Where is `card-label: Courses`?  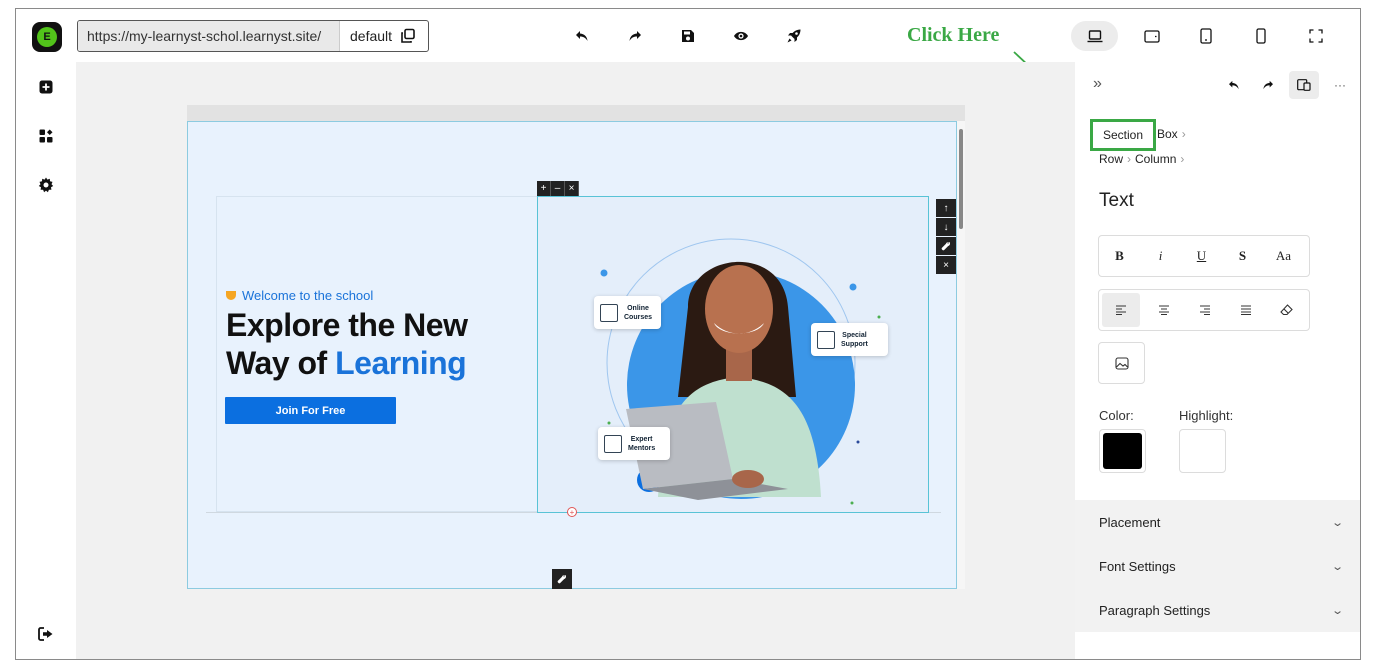 card-label: Courses is located at coordinates (638, 317).